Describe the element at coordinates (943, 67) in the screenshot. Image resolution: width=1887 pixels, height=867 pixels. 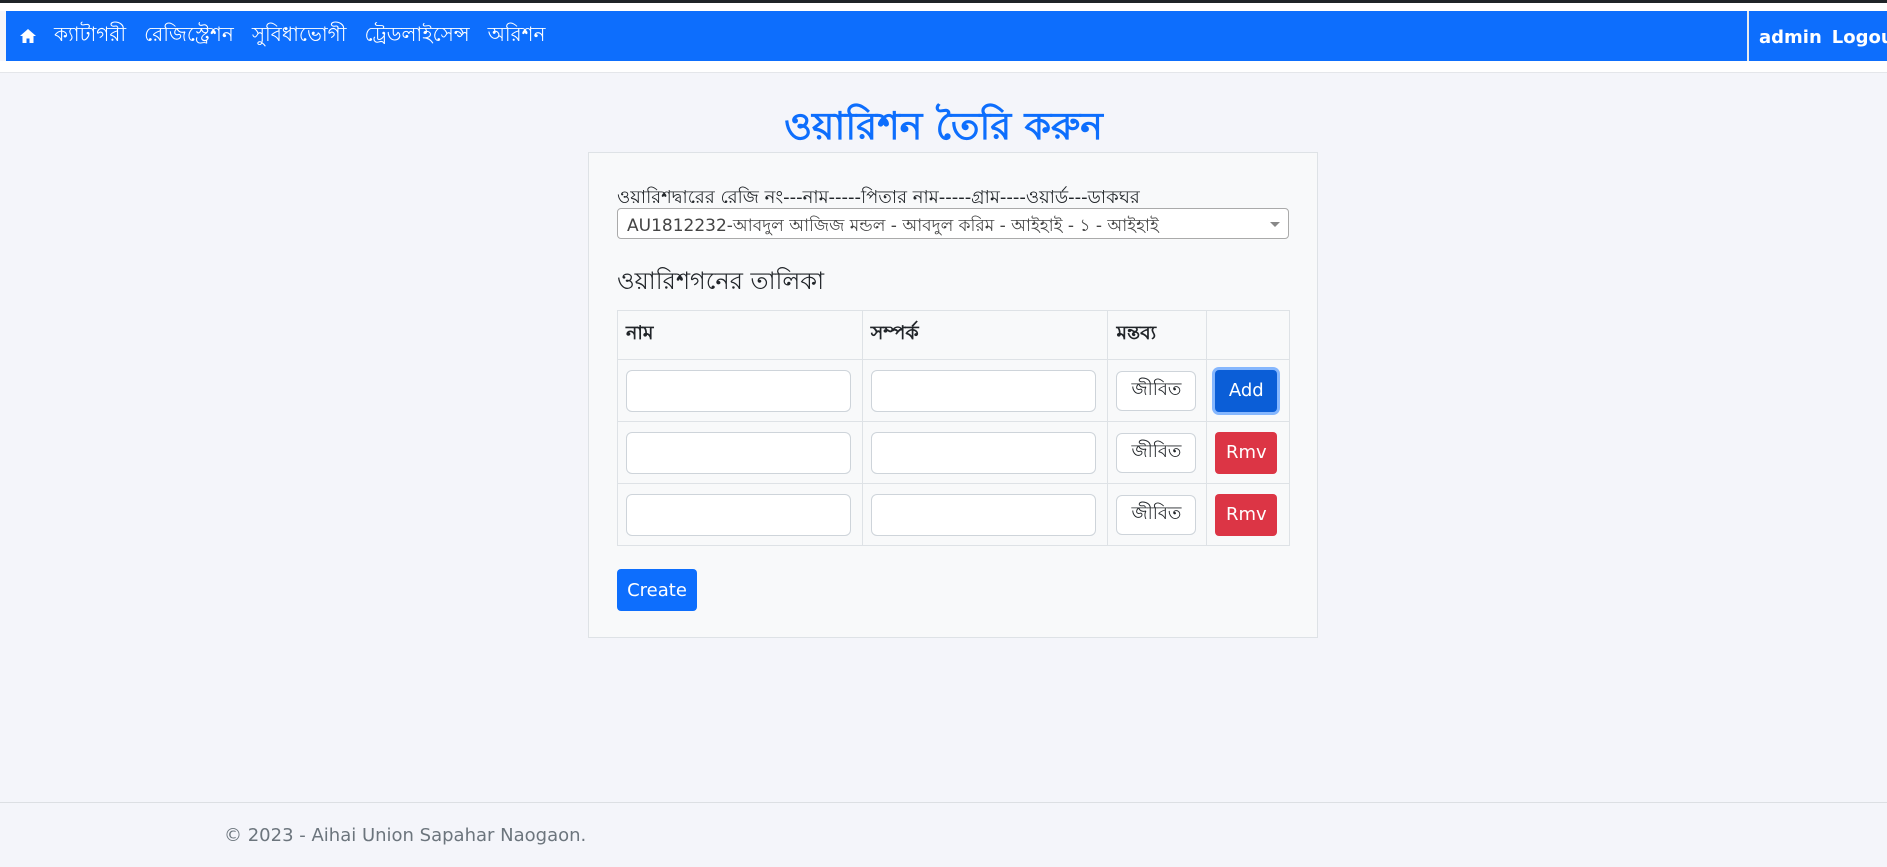
I see `nav-underbar` at that location.